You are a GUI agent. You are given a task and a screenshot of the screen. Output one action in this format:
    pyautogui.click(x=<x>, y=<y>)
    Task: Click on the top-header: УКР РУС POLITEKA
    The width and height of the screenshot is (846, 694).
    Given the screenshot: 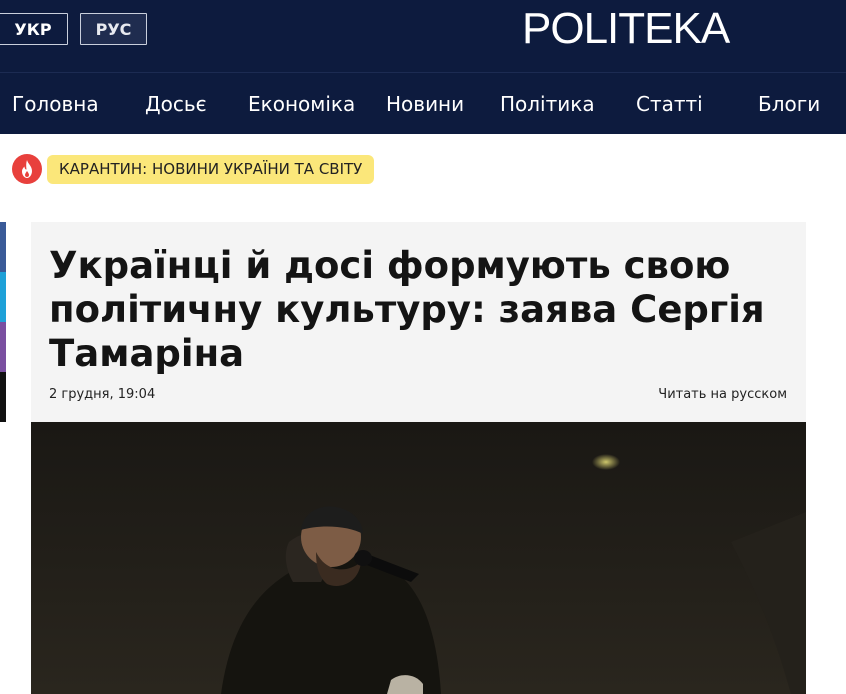 What is the action you would take?
    pyautogui.click(x=423, y=36)
    